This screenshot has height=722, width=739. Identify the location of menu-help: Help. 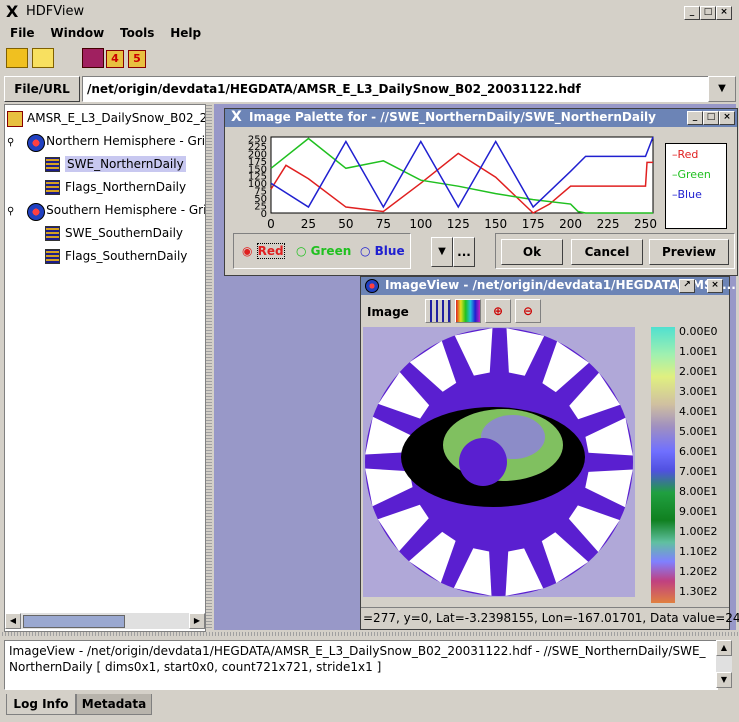
(185, 33).